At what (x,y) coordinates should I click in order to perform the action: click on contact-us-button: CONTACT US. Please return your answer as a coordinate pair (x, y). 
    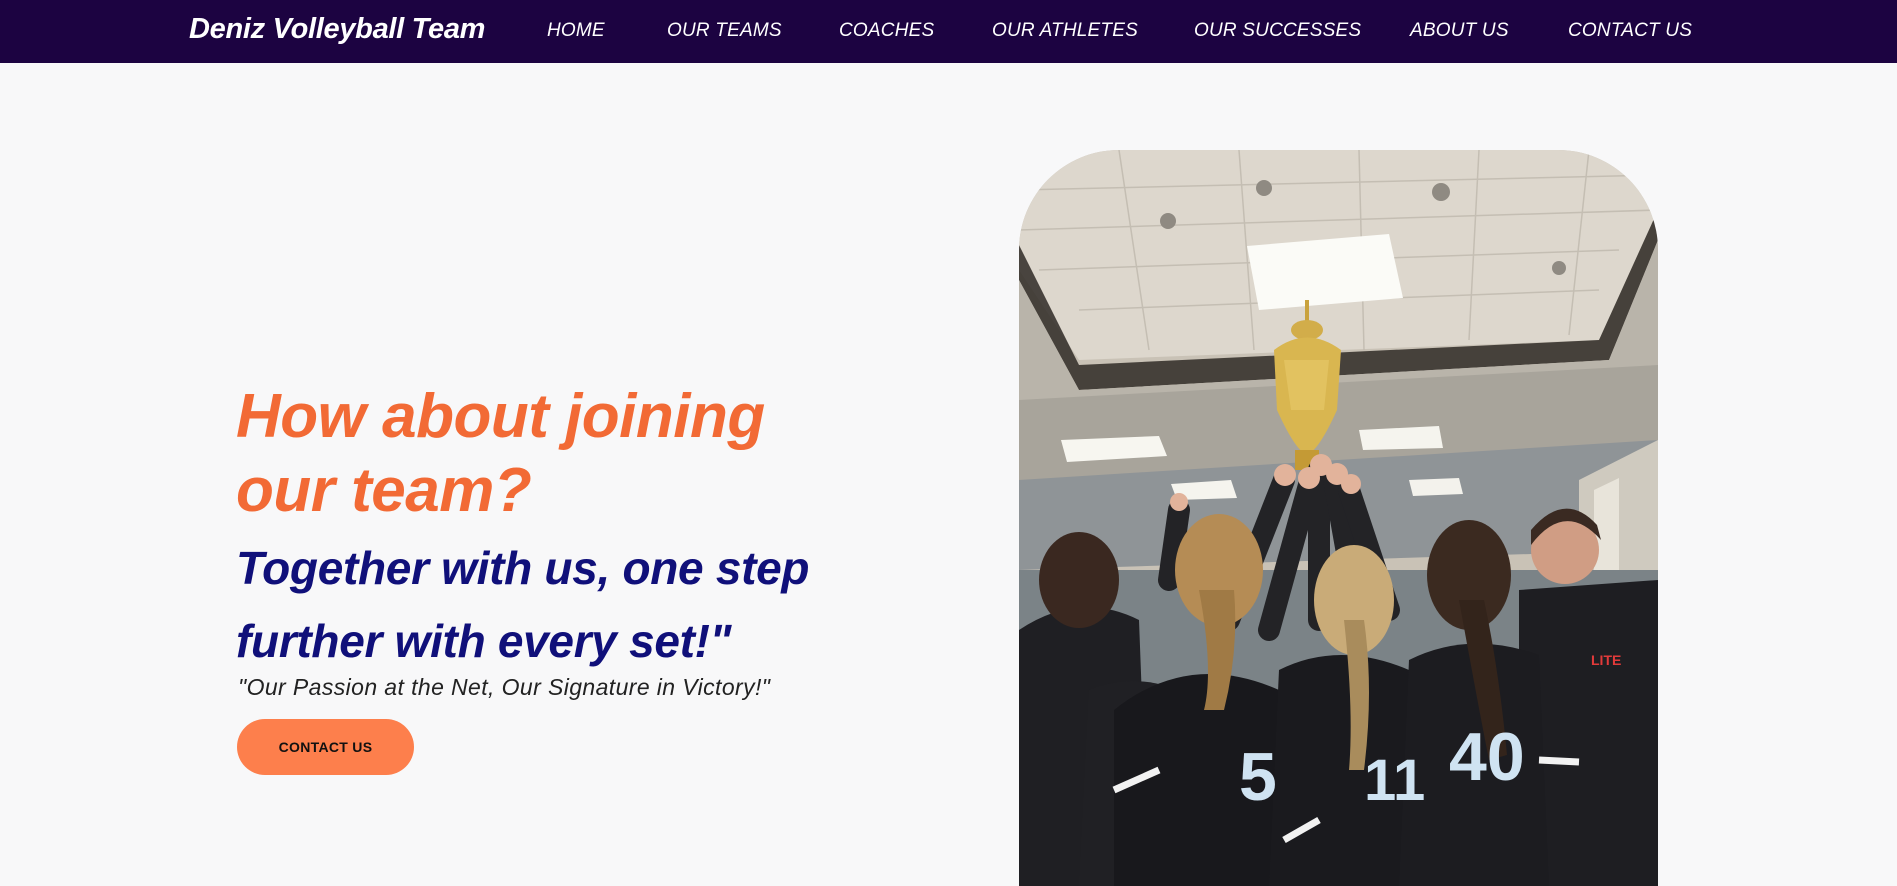
    Looking at the image, I should click on (325, 747).